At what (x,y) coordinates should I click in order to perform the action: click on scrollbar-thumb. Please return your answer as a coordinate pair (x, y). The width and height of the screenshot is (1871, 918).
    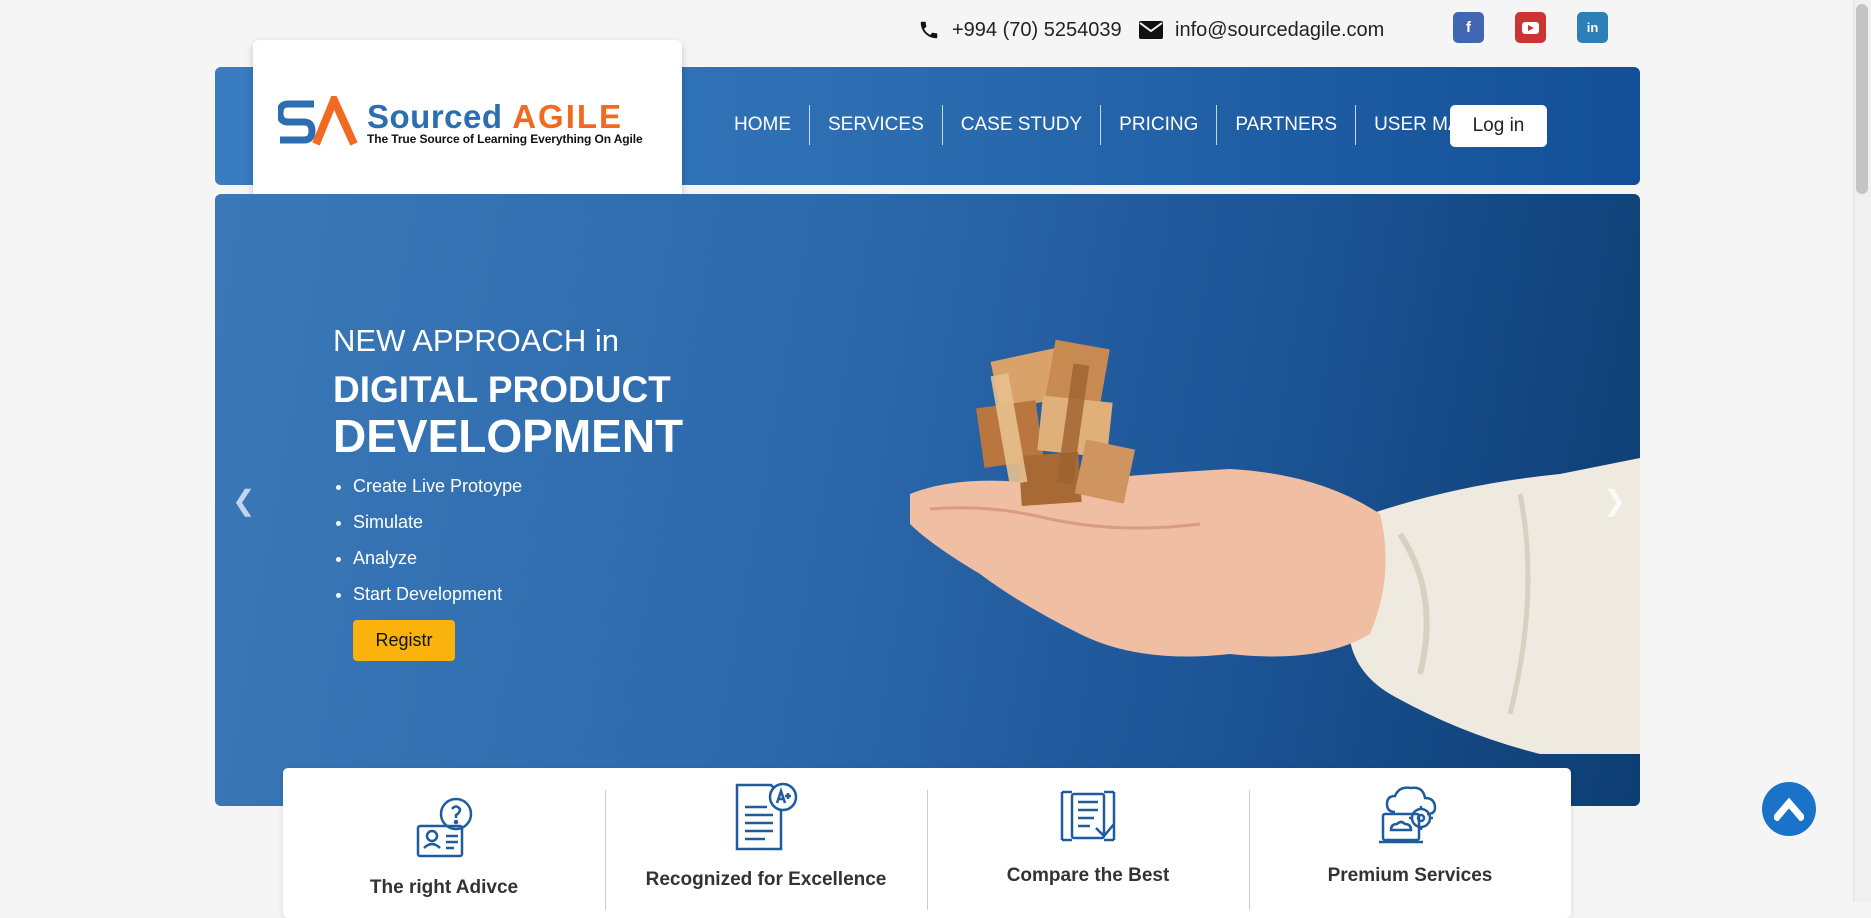
    Looking at the image, I should click on (1862, 99).